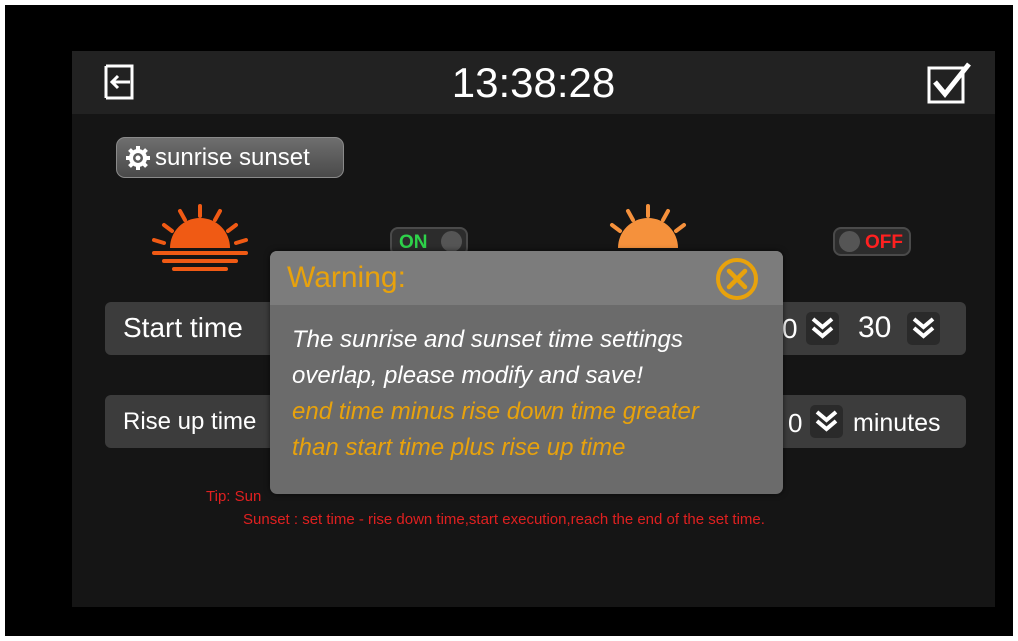 This screenshot has height=641, width=1018. Describe the element at coordinates (200, 237) in the screenshot. I see `sunrise-icon` at that location.